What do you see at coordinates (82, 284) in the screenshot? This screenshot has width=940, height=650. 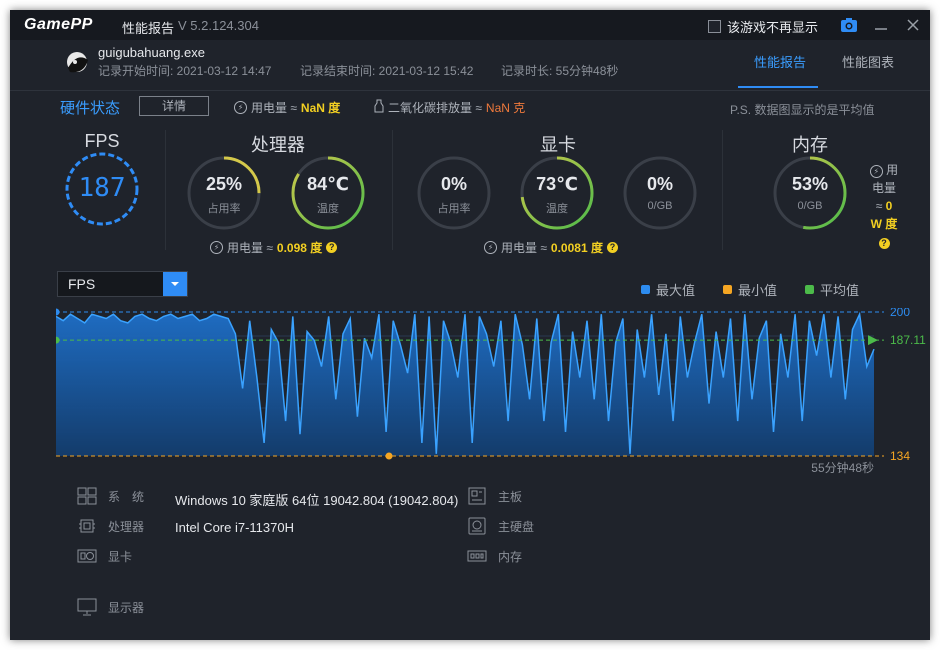 I see `metric-select-value: FPS` at bounding box center [82, 284].